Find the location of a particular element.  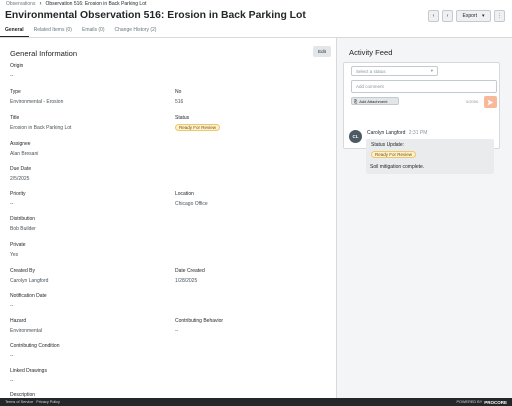

field-label: Notification Date is located at coordinates (28, 296).